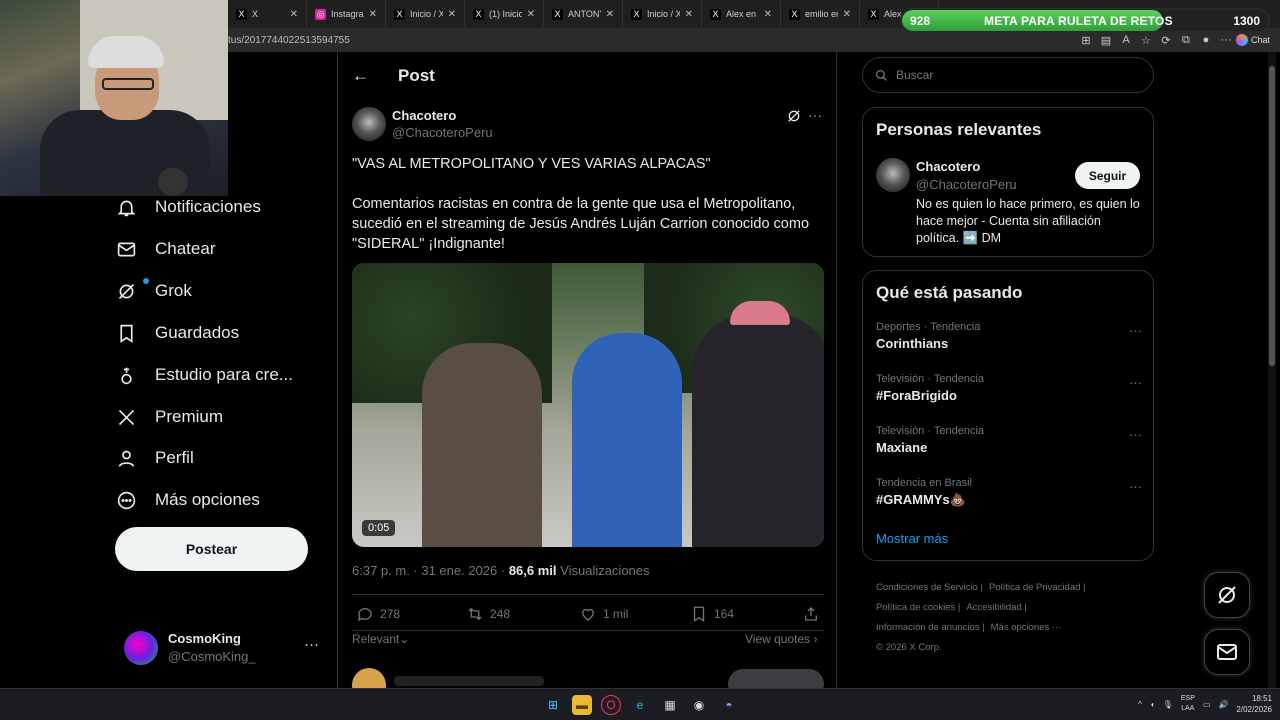  I want to click on person-handle: @ChacoteroPeru, so click(966, 184).